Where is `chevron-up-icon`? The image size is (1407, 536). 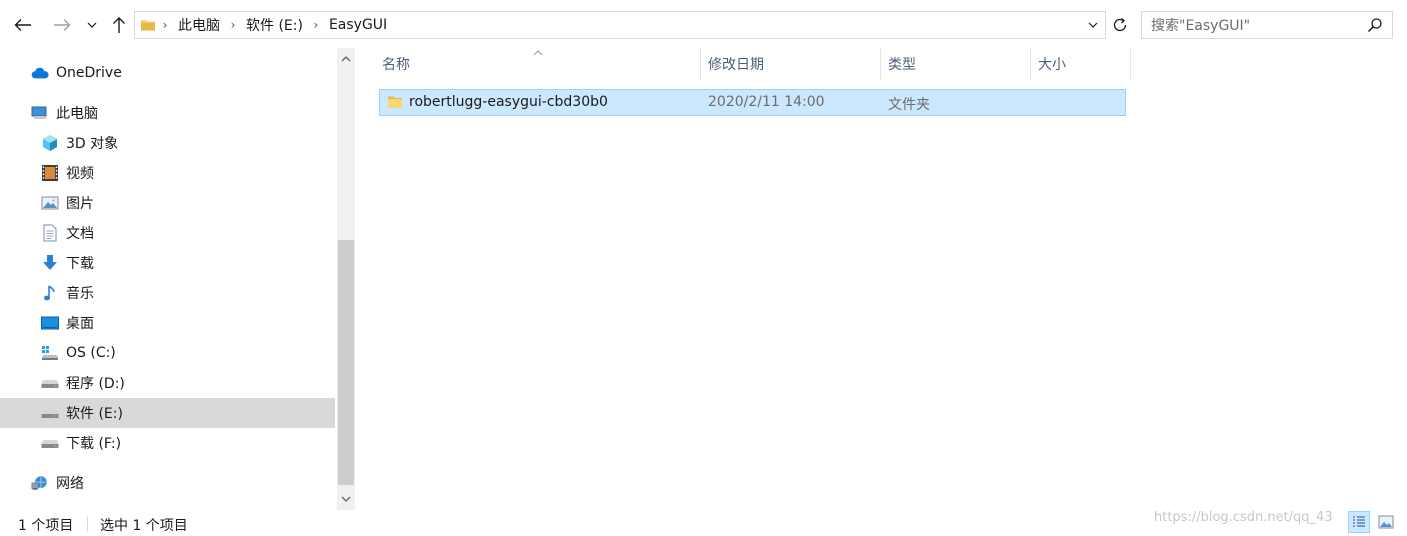
chevron-up-icon is located at coordinates (346, 59).